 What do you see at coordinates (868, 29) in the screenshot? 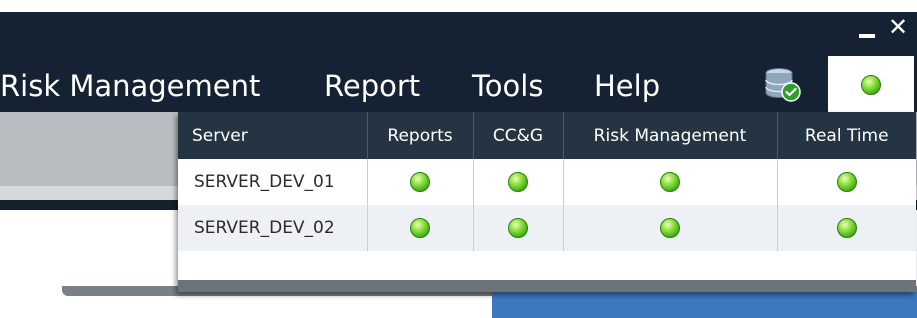
I see `minimize-icon` at bounding box center [868, 29].